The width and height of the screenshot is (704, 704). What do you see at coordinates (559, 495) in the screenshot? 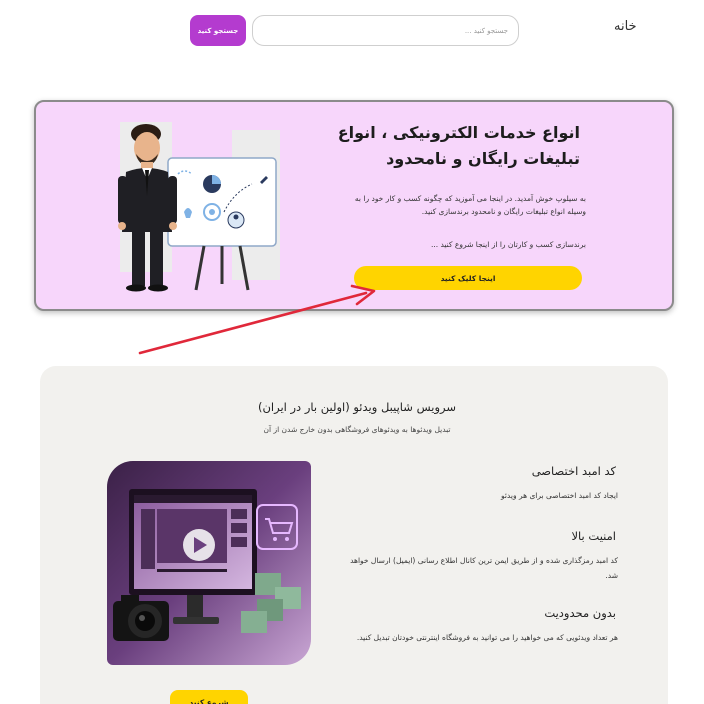
I see `feature-description: ایجاد کد امبد اختصاصی برای هر ویدئو` at bounding box center [559, 495].